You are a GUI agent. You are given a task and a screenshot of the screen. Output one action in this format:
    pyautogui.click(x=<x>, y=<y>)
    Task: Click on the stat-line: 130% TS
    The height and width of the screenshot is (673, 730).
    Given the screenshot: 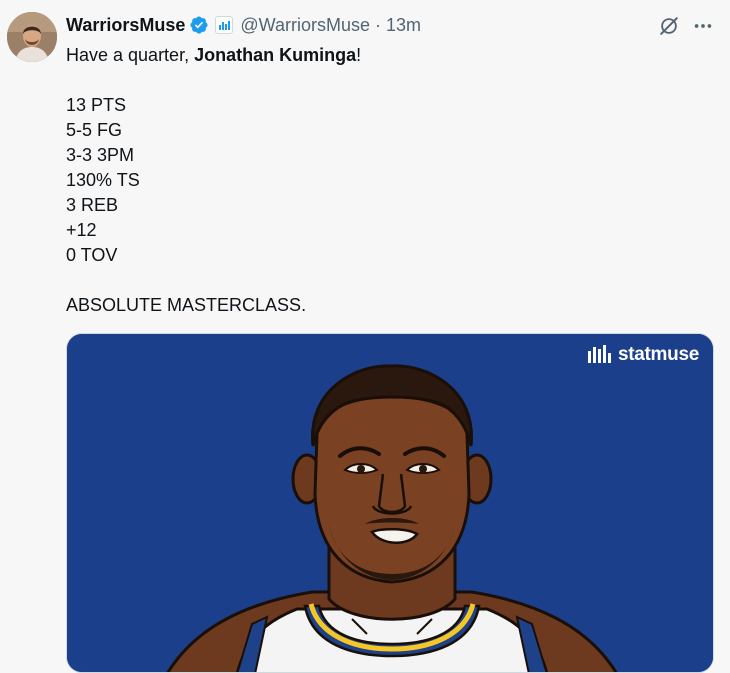 What is the action you would take?
    pyautogui.click(x=103, y=180)
    